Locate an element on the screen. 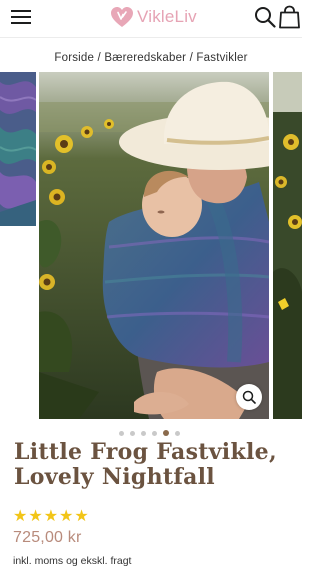  logo-text: VikleLiv is located at coordinates (167, 16).